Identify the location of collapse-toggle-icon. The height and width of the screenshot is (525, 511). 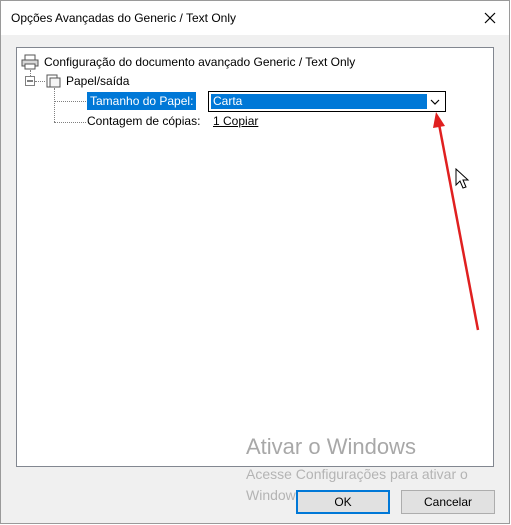
(30, 81).